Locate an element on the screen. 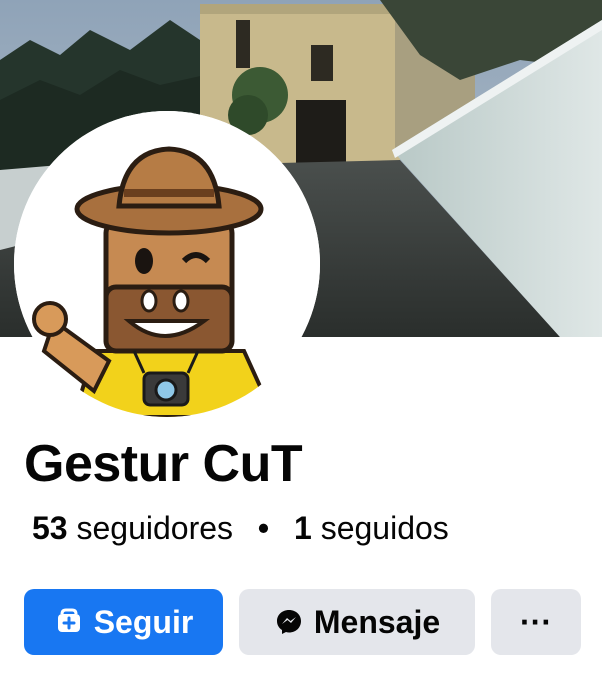 The image size is (602, 684). profile-name: Gestur CuT is located at coordinates (163, 464).